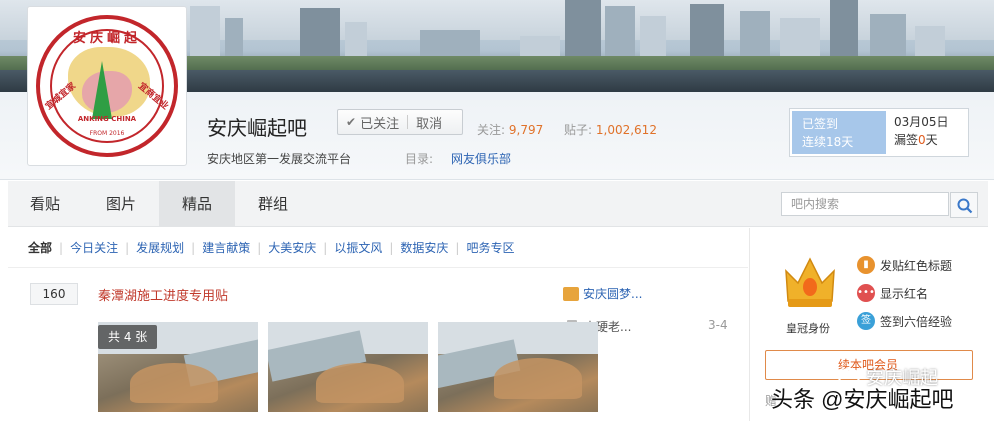 This screenshot has width=994, height=421. I want to click on forum-search-input: 吧内搜索, so click(865, 204).